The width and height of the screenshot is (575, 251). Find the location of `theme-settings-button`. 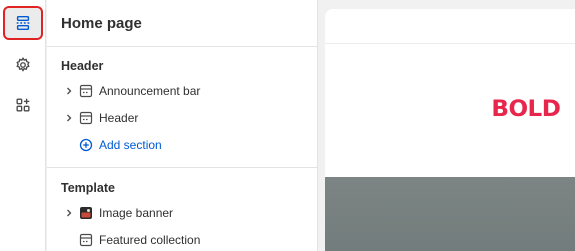

theme-settings-button is located at coordinates (23, 65).